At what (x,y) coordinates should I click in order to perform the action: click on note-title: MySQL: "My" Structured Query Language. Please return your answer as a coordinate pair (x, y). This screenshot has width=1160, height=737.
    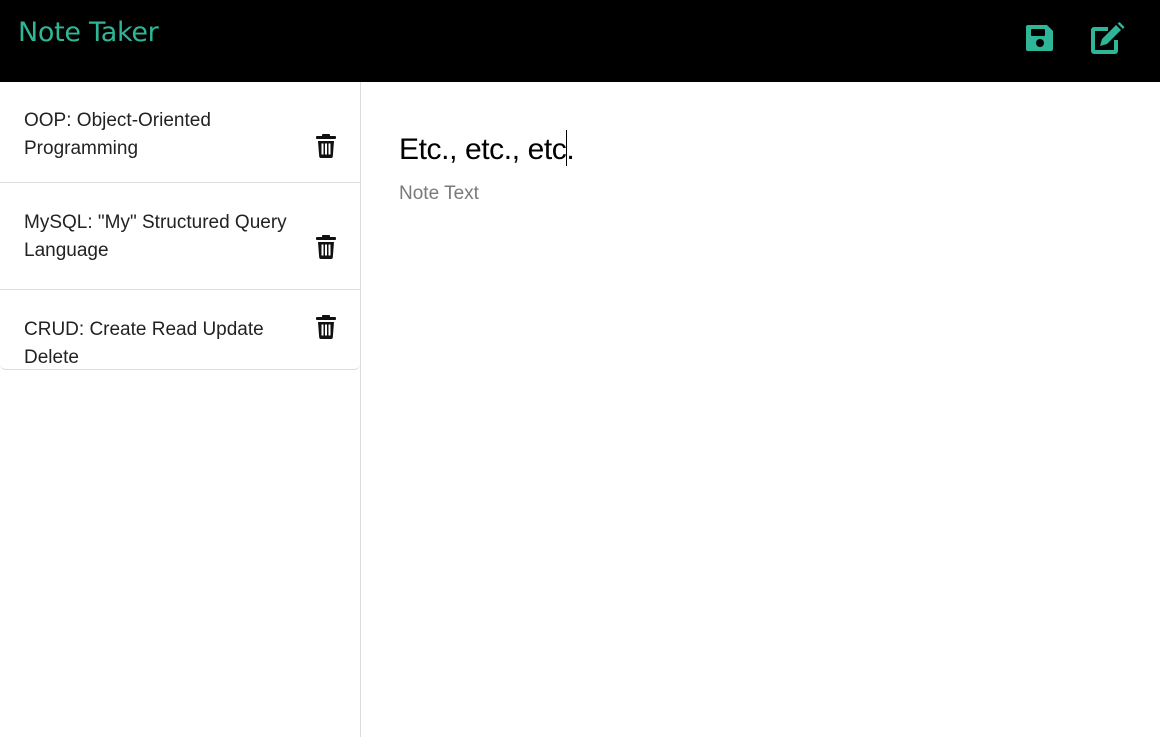
    Looking at the image, I should click on (157, 237).